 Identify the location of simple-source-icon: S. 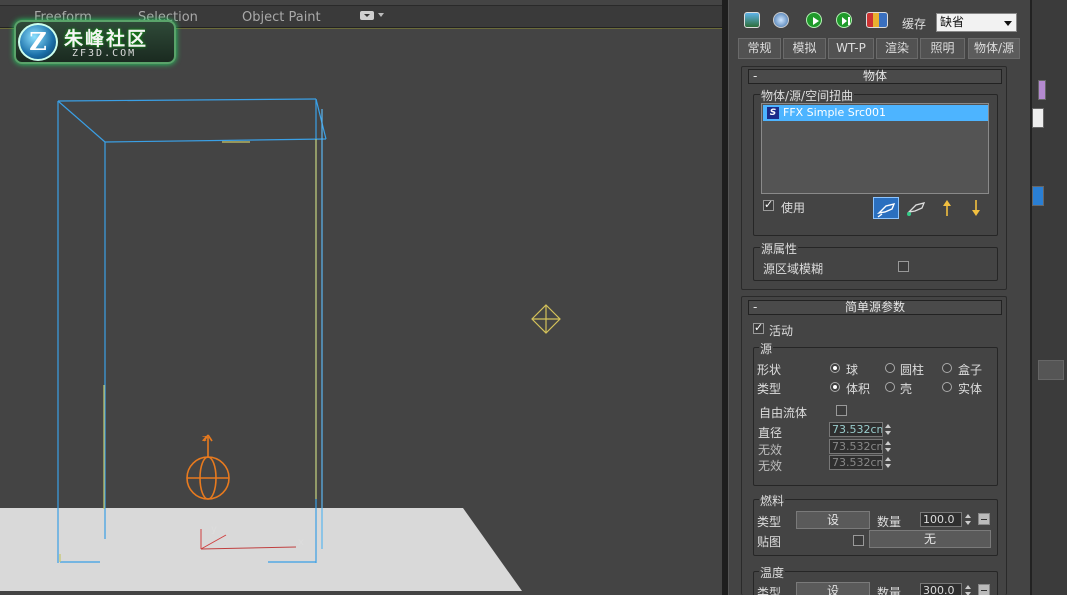
(773, 113).